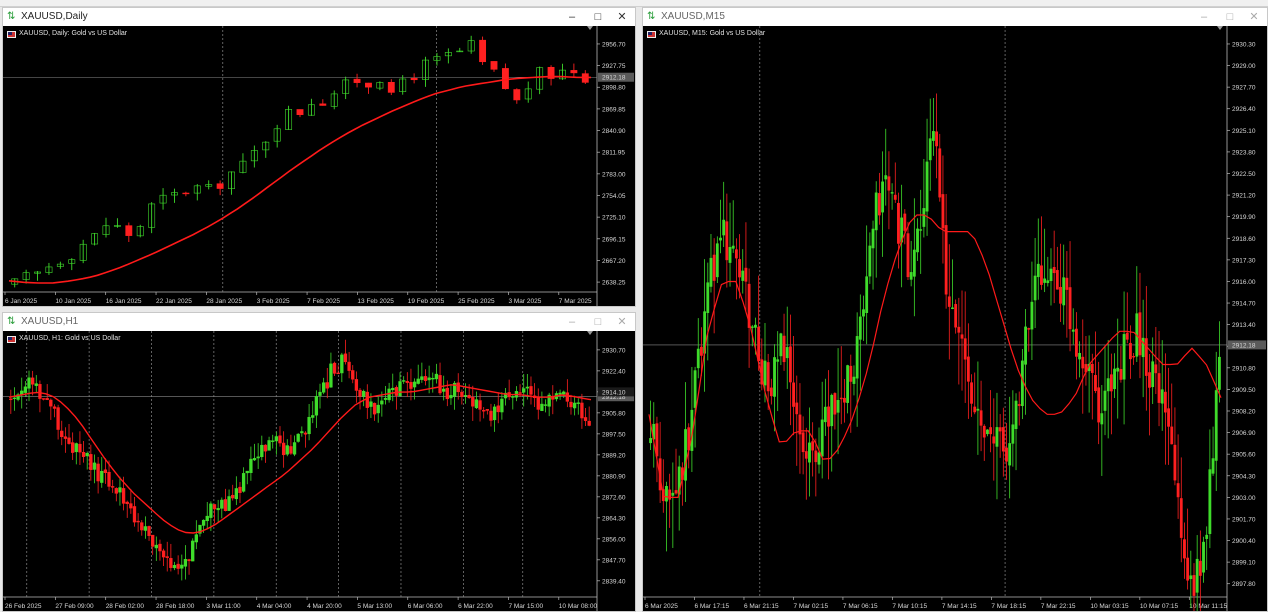 The height and width of the screenshot is (612, 1268). Describe the element at coordinates (274, 606) in the screenshot. I see `x-tick-label: 4 Mar 04:00` at that location.